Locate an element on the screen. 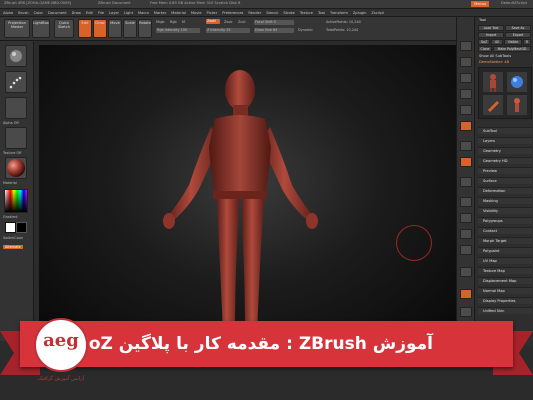 This screenshot has height=400, width=533. projection-master-button: Projection Master is located at coordinates (17, 28).